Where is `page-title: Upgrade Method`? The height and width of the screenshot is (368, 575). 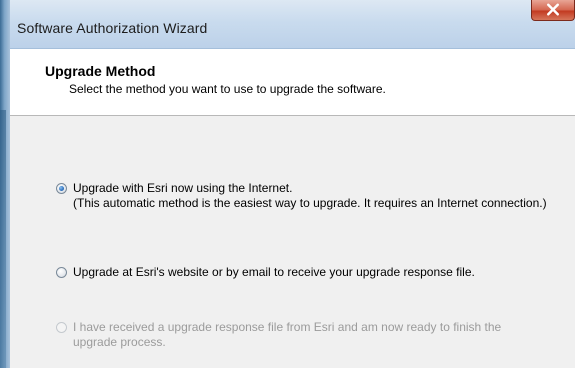 page-title: Upgrade Method is located at coordinates (100, 71).